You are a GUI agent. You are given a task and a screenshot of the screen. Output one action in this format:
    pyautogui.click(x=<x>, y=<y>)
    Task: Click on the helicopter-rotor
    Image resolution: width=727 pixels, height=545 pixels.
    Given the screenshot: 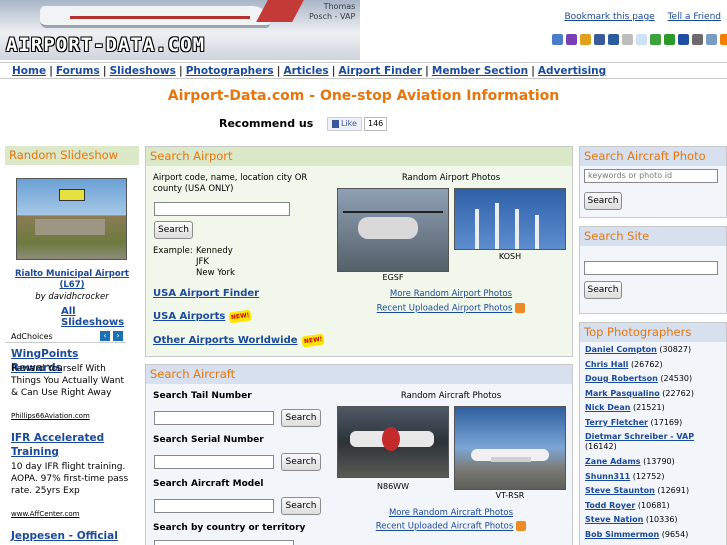 What is the action you would take?
    pyautogui.click(x=393, y=212)
    